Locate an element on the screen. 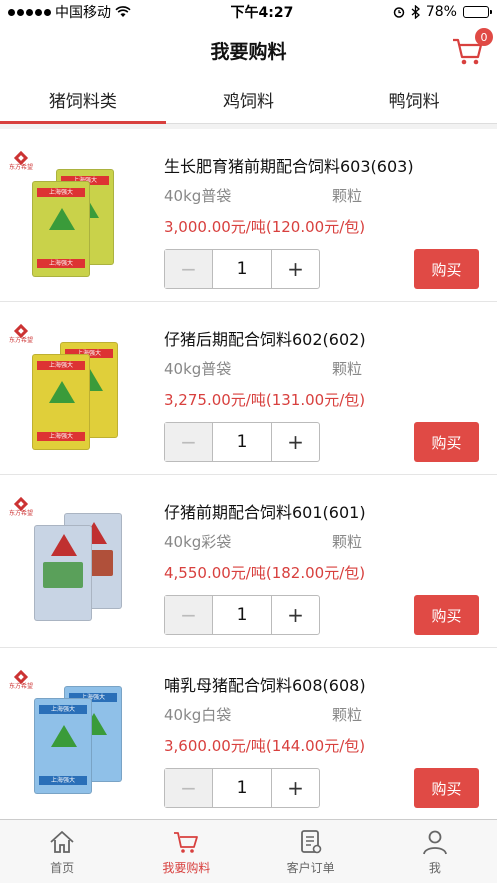 Image resolution: width=497 pixels, height=883 pixels. cart-badge: 0 is located at coordinates (484, 37).